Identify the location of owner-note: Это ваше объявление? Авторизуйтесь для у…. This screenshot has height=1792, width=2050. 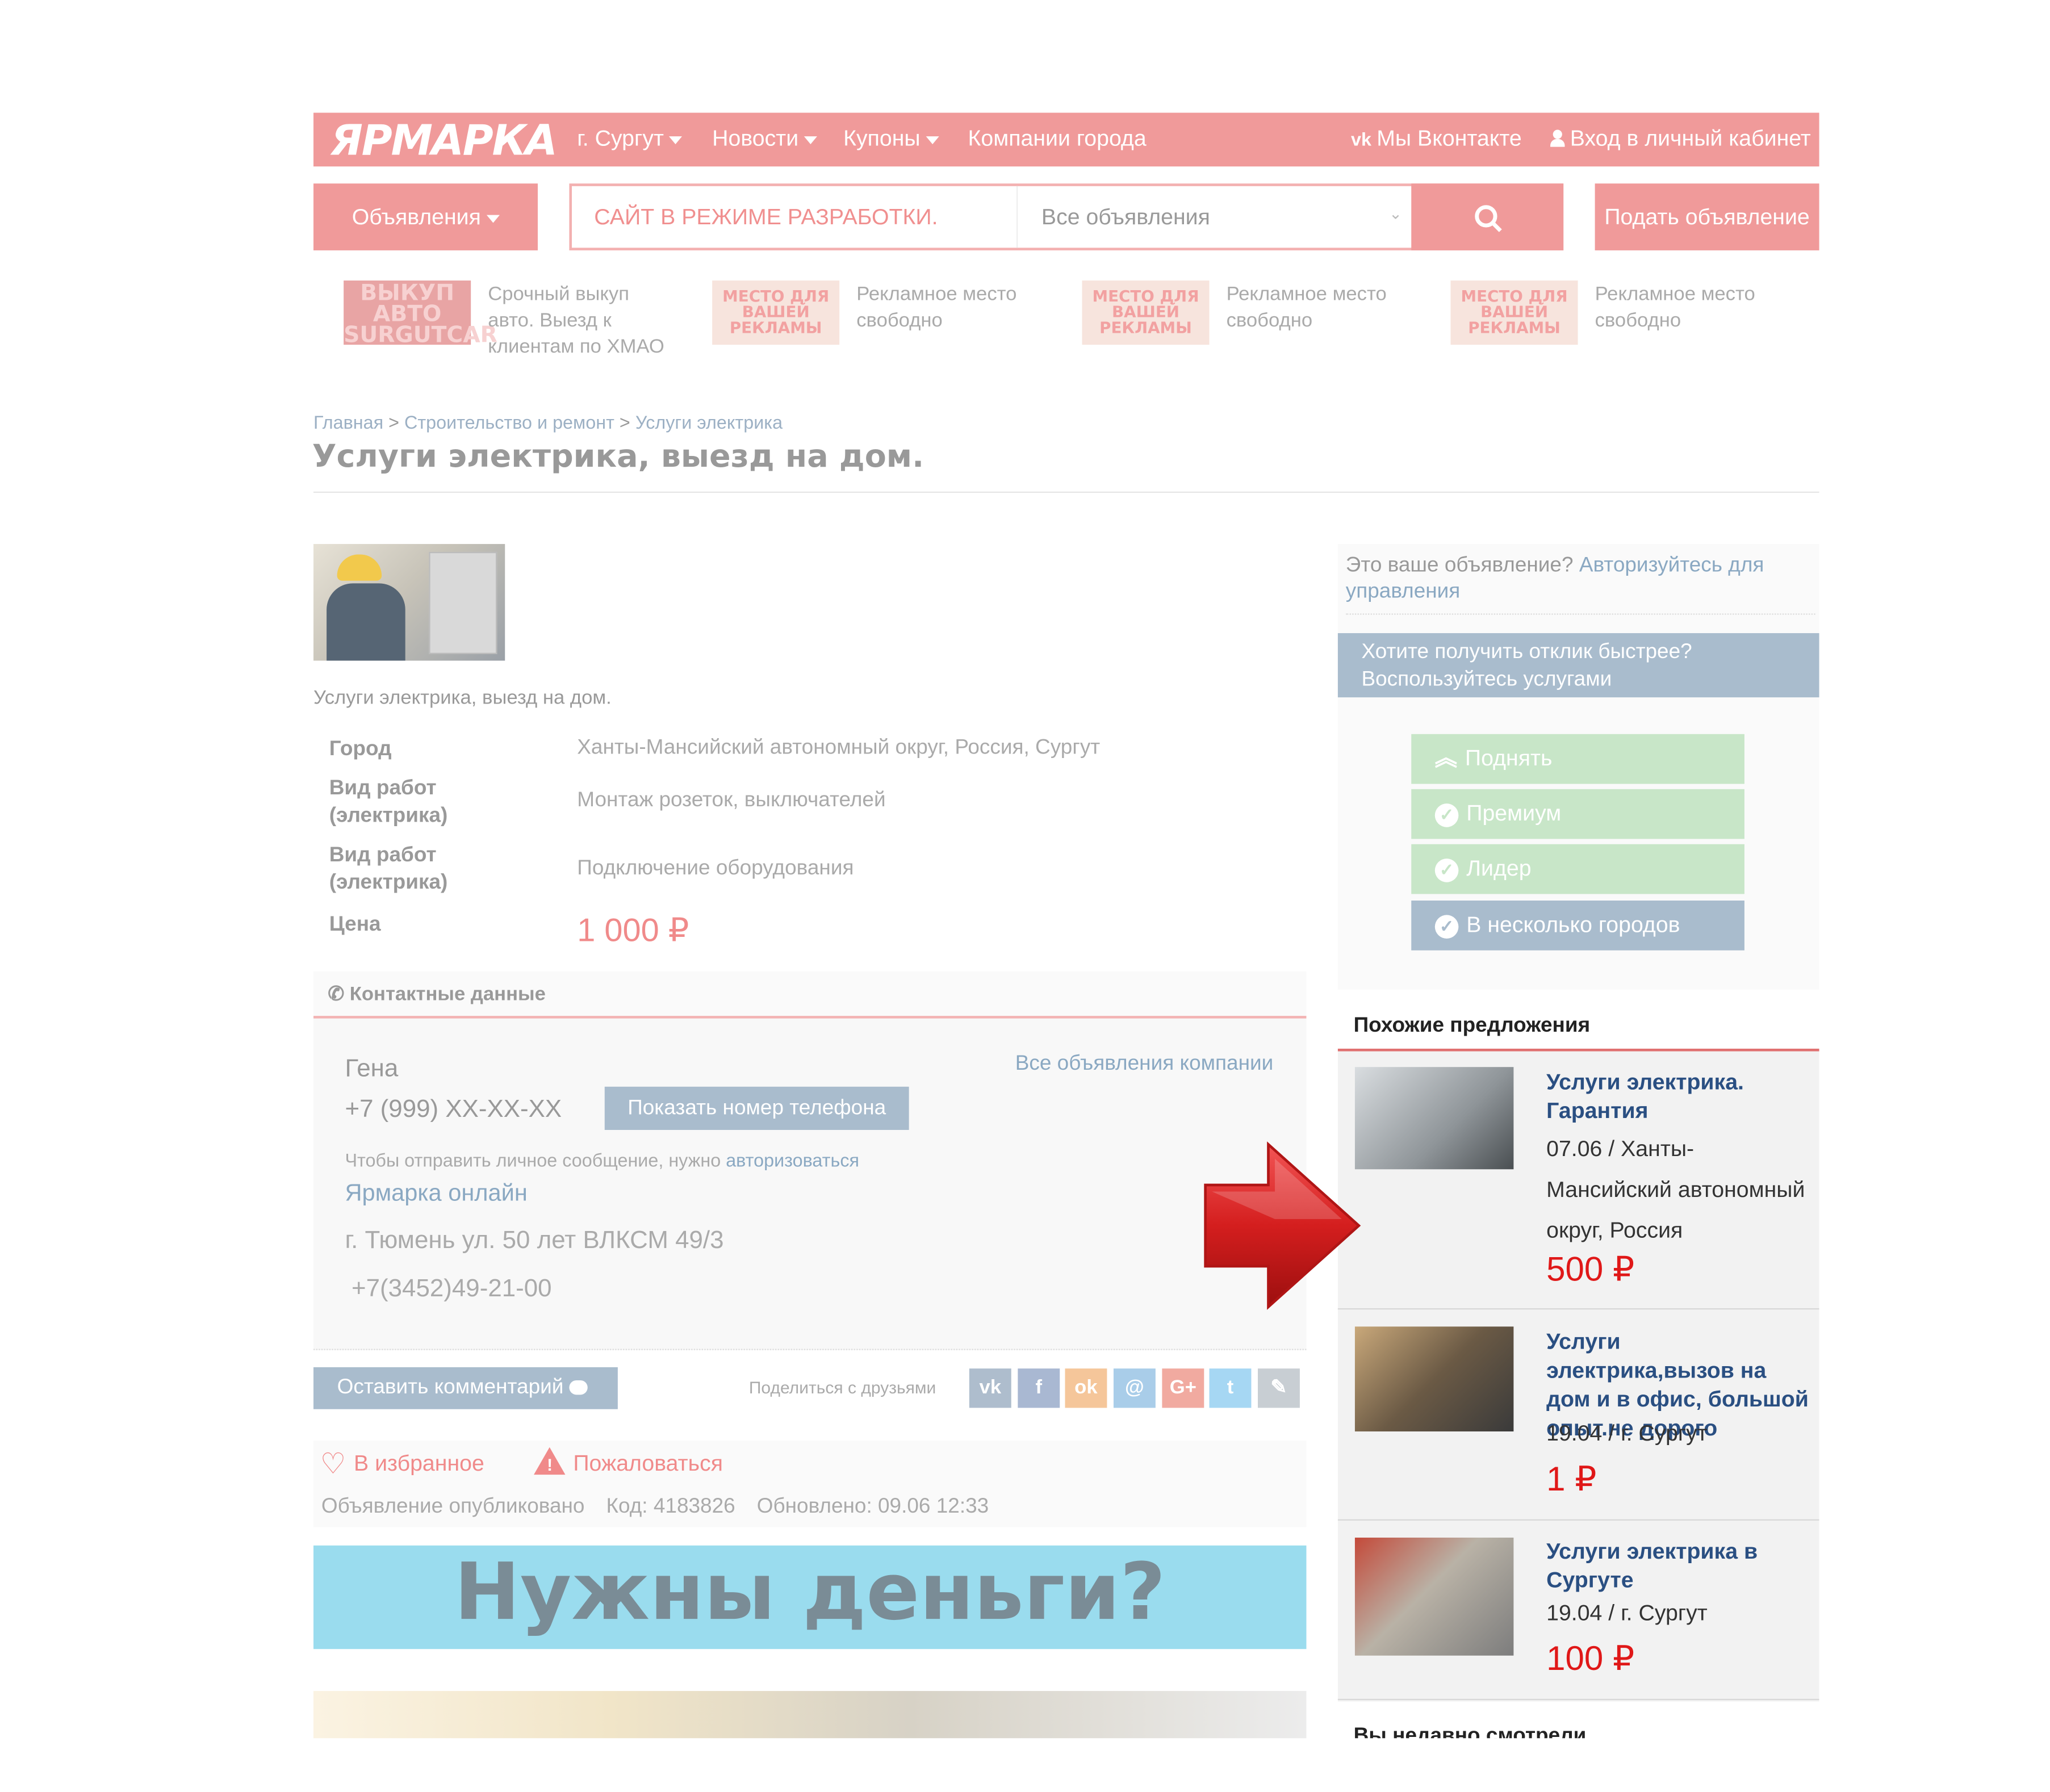
(1569, 579).